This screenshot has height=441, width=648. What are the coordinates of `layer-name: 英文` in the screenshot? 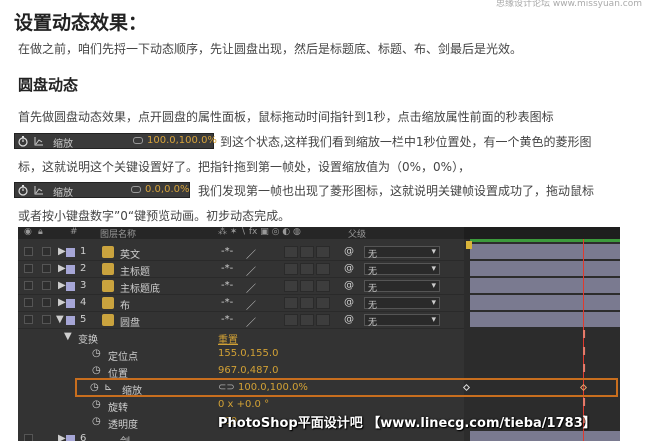 It's located at (130, 253).